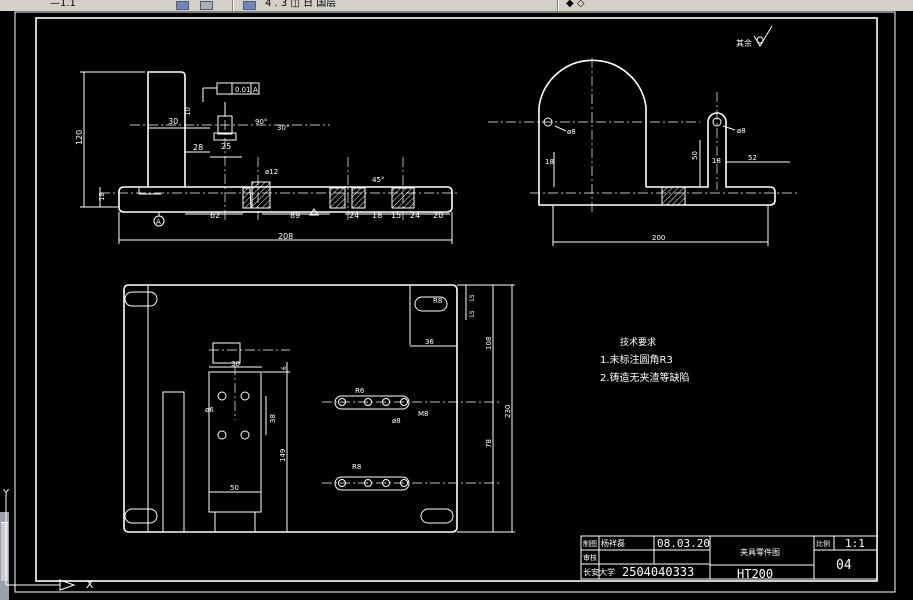  I want to click on dim-r8-top: R8, so click(437, 301).